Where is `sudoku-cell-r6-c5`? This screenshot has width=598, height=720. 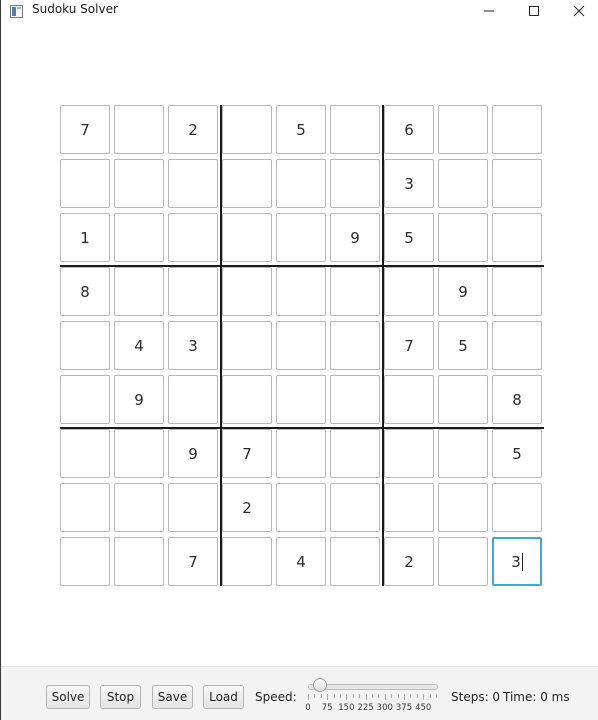 sudoku-cell-r6-c5 is located at coordinates (301, 399).